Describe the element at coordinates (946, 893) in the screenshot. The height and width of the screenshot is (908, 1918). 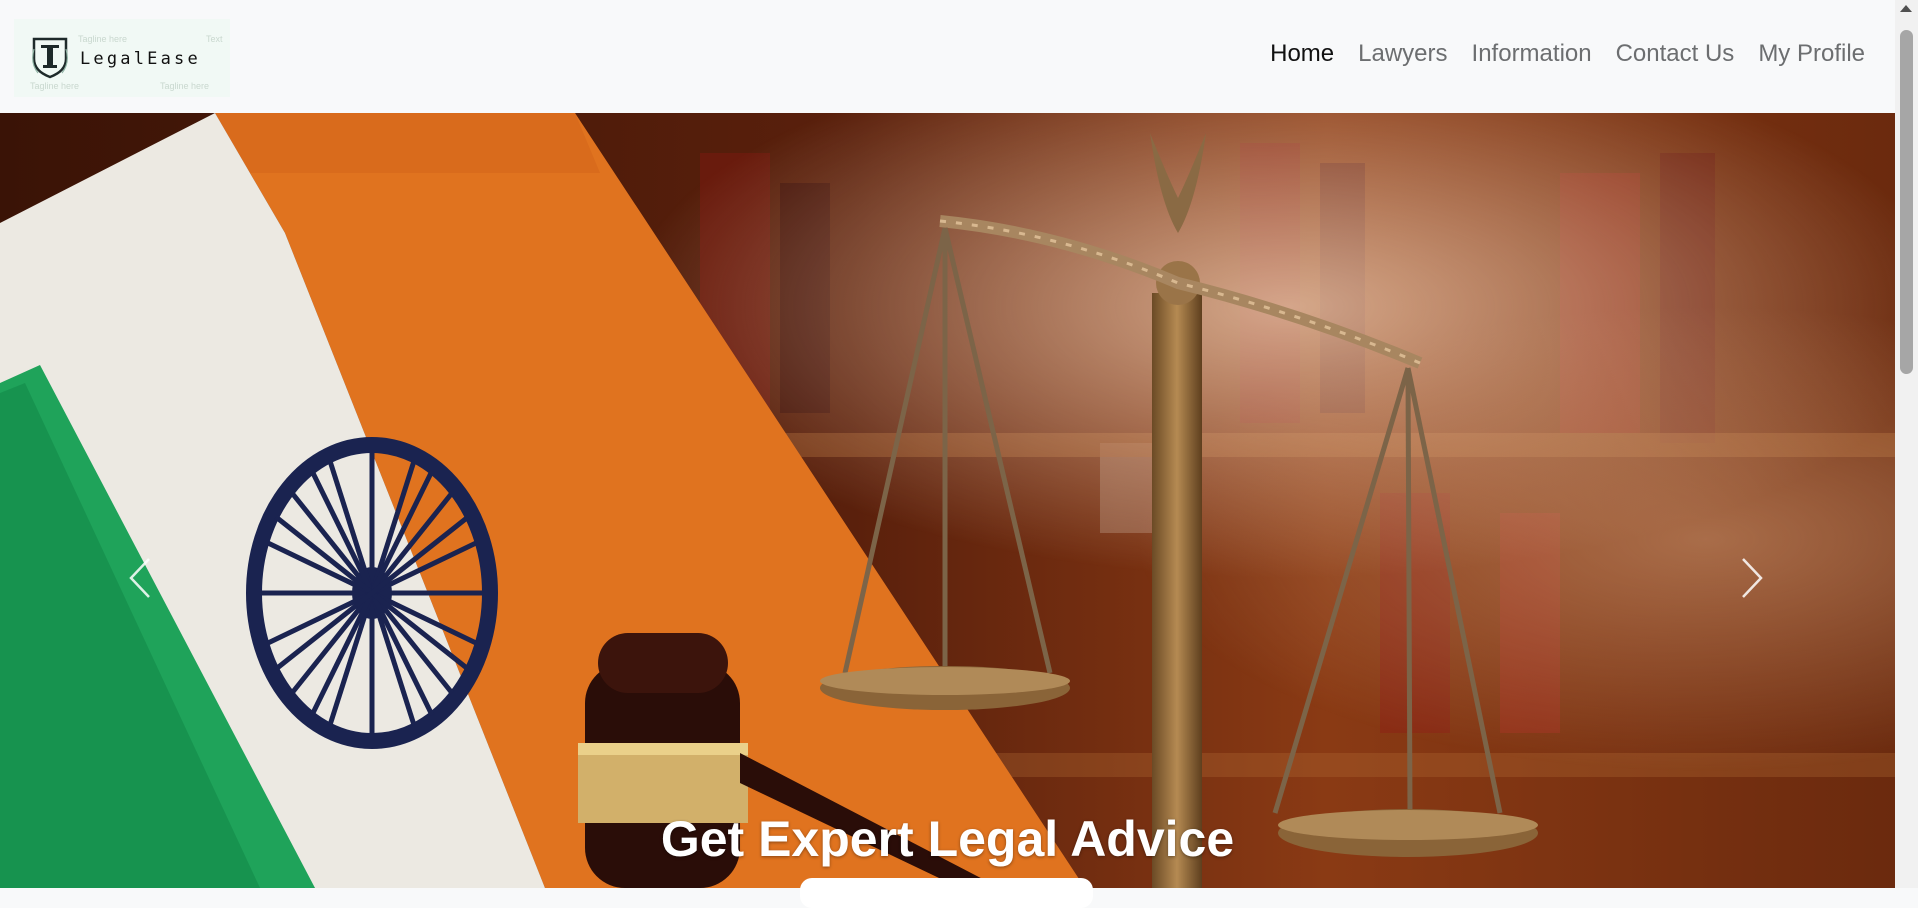
I see `hero-cta-button` at that location.